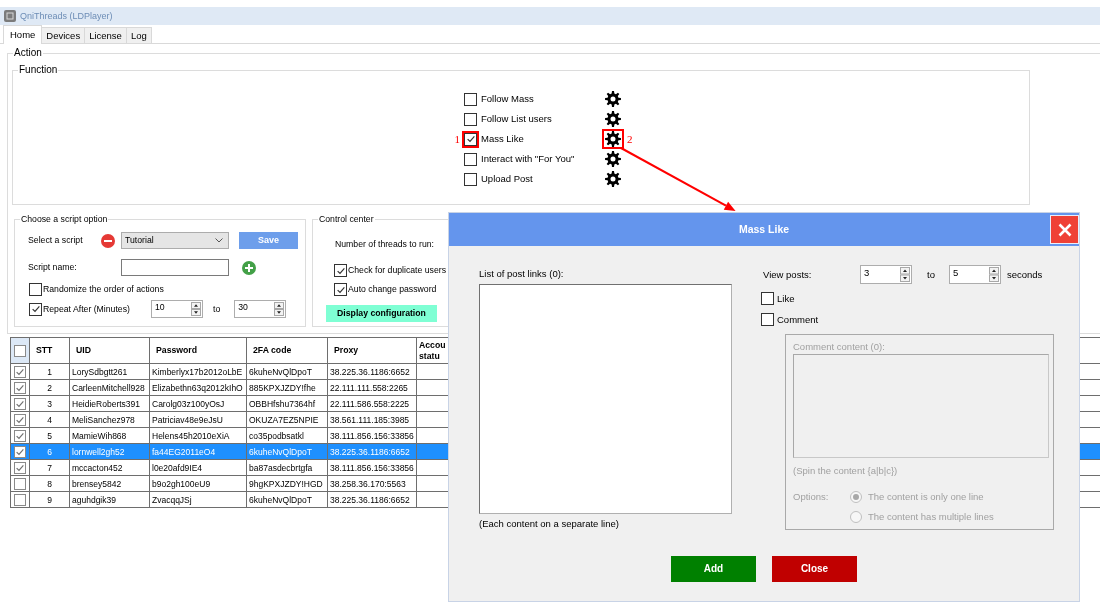 The image size is (1100, 602). Describe the element at coordinates (49, 499) in the screenshot. I see `table-cell: 9` at that location.